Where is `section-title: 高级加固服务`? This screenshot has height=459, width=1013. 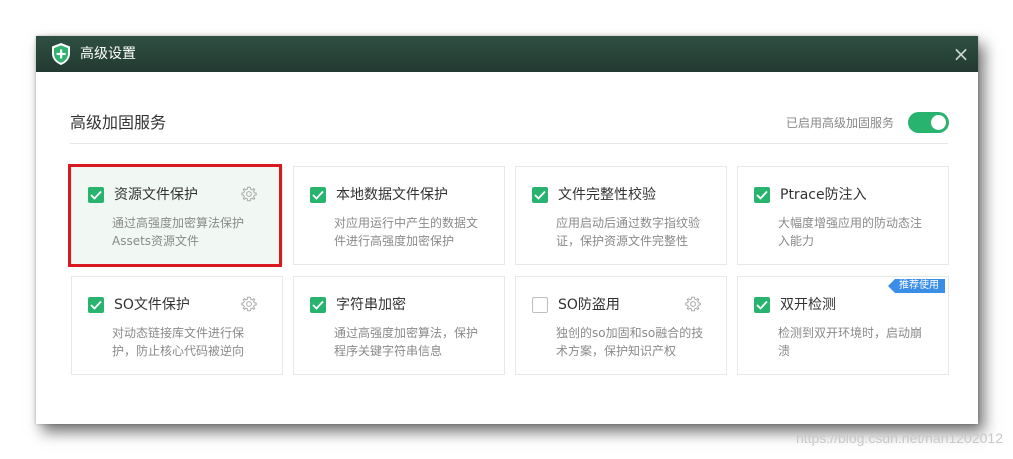 section-title: 高级加固服务 is located at coordinates (118, 122).